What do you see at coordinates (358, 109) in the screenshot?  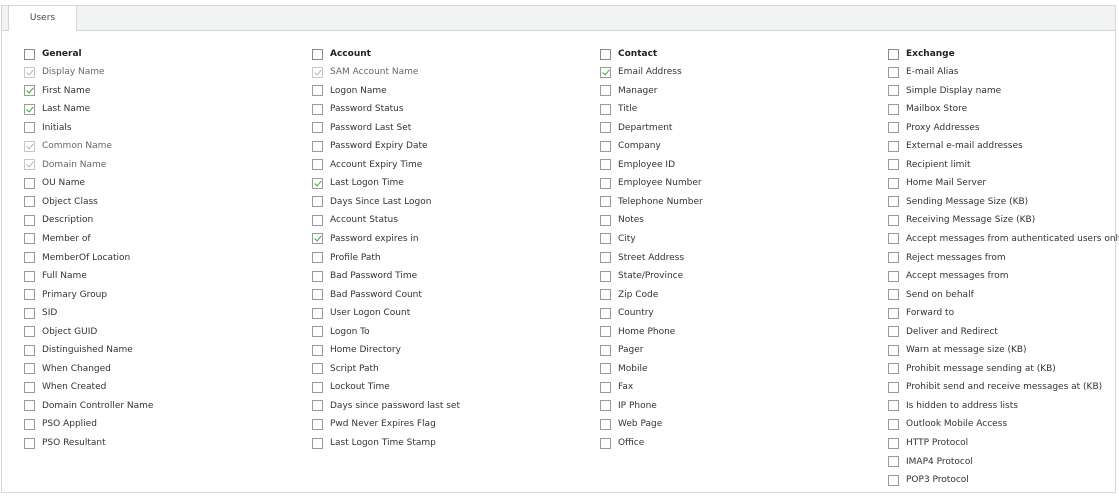 I see `attribute-option: Password Status` at bounding box center [358, 109].